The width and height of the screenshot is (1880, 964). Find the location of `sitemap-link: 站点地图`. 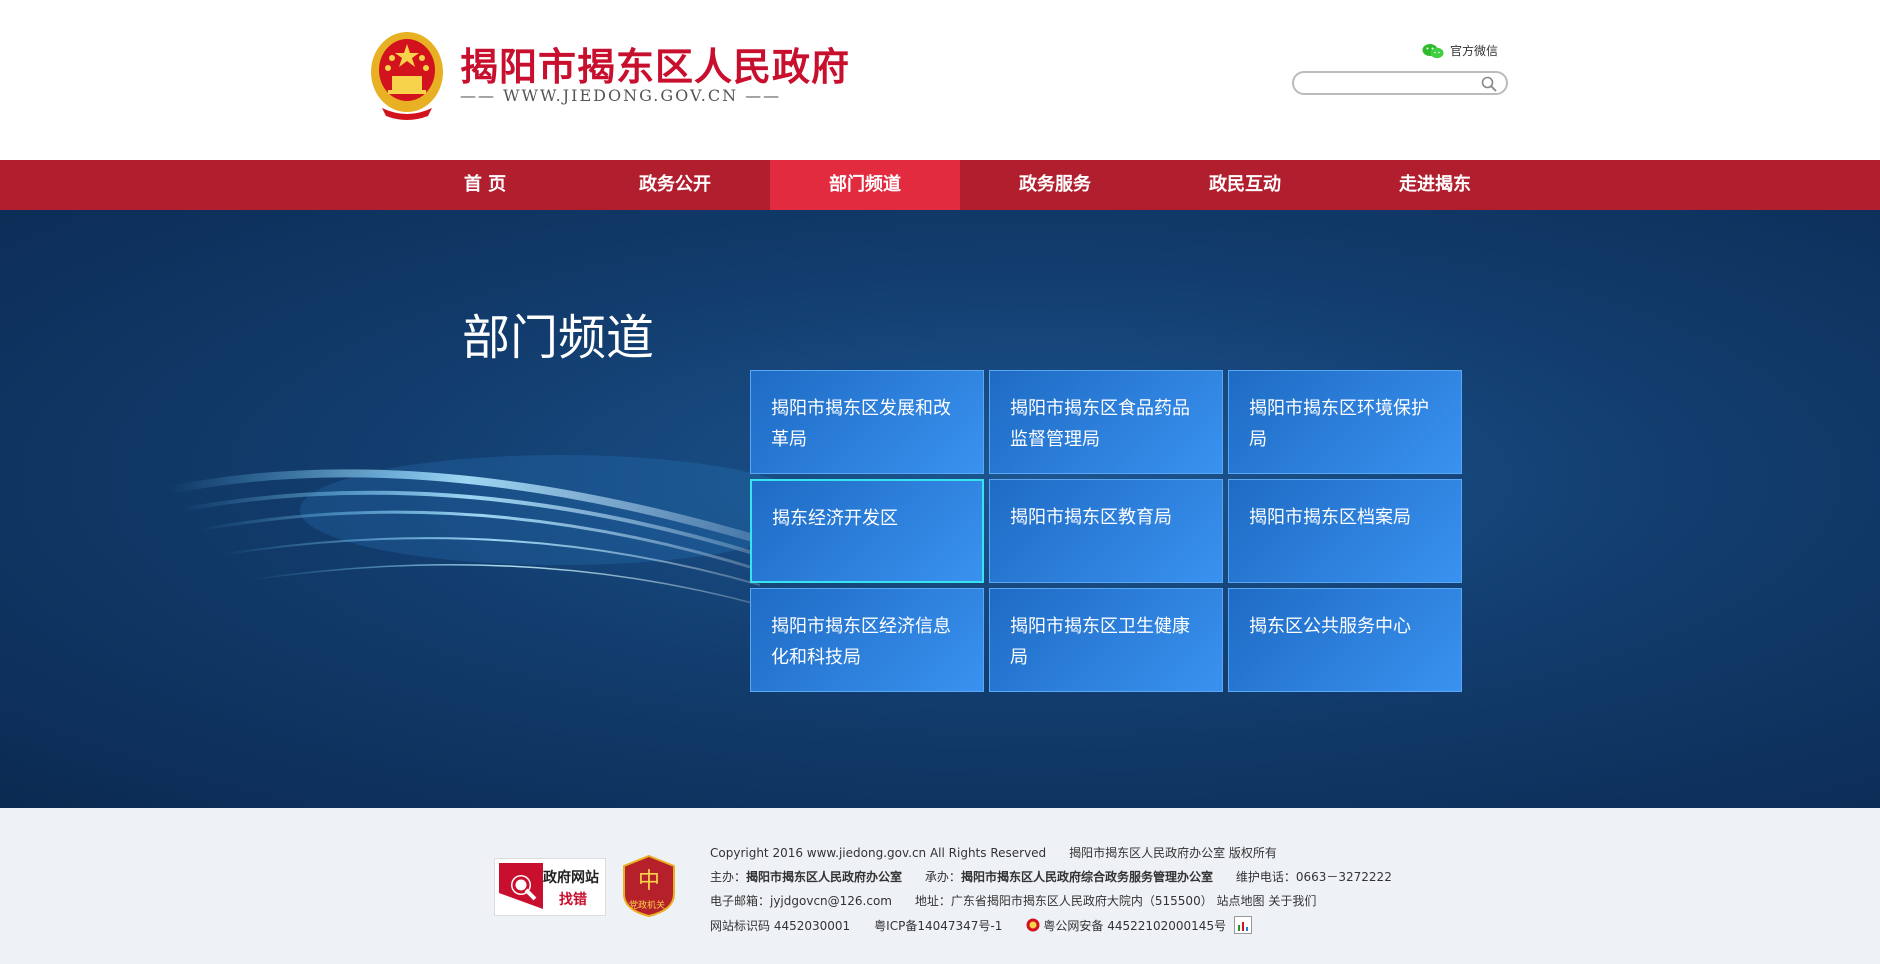

sitemap-link: 站点地图 is located at coordinates (1241, 901).